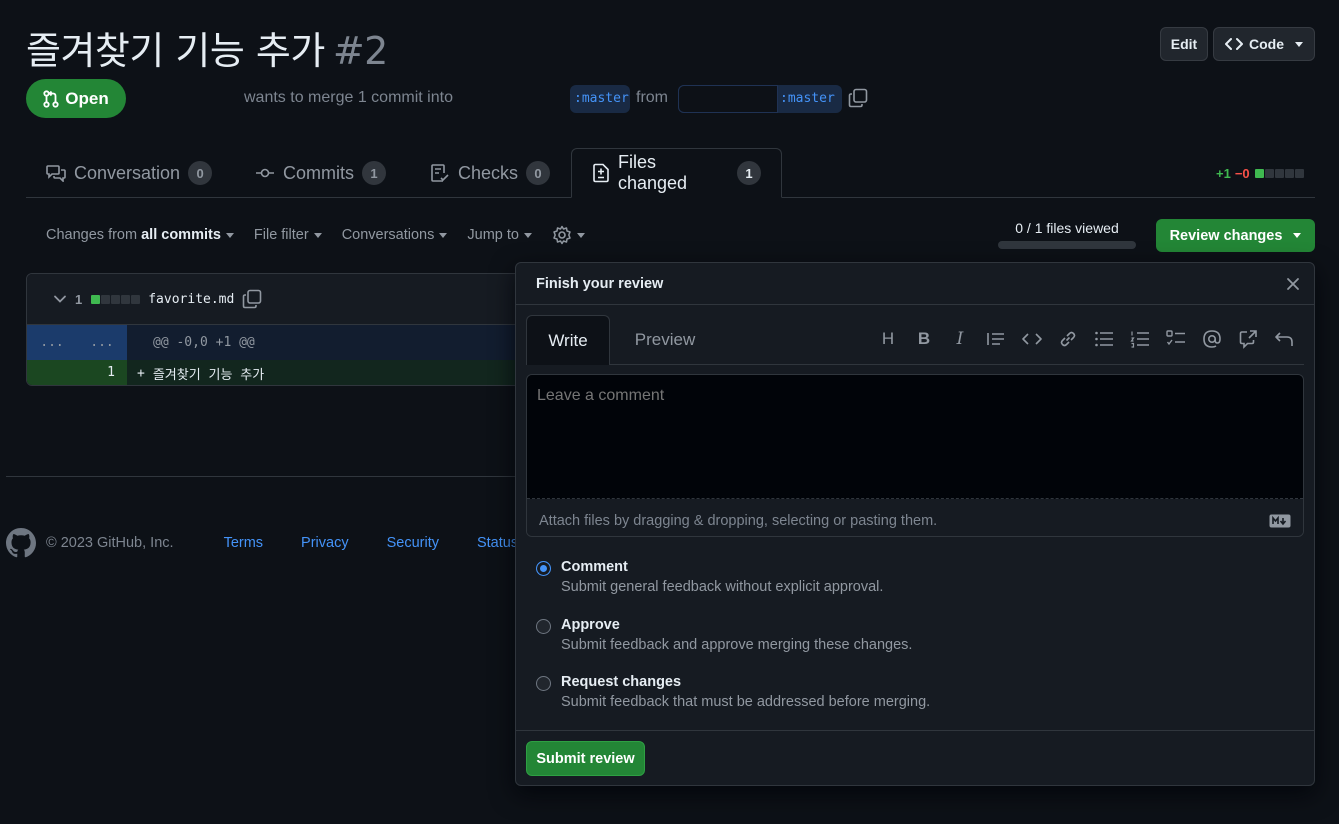 This screenshot has height=824, width=1339. What do you see at coordinates (493, 235) in the screenshot?
I see `jump-to-label: Jump to` at bounding box center [493, 235].